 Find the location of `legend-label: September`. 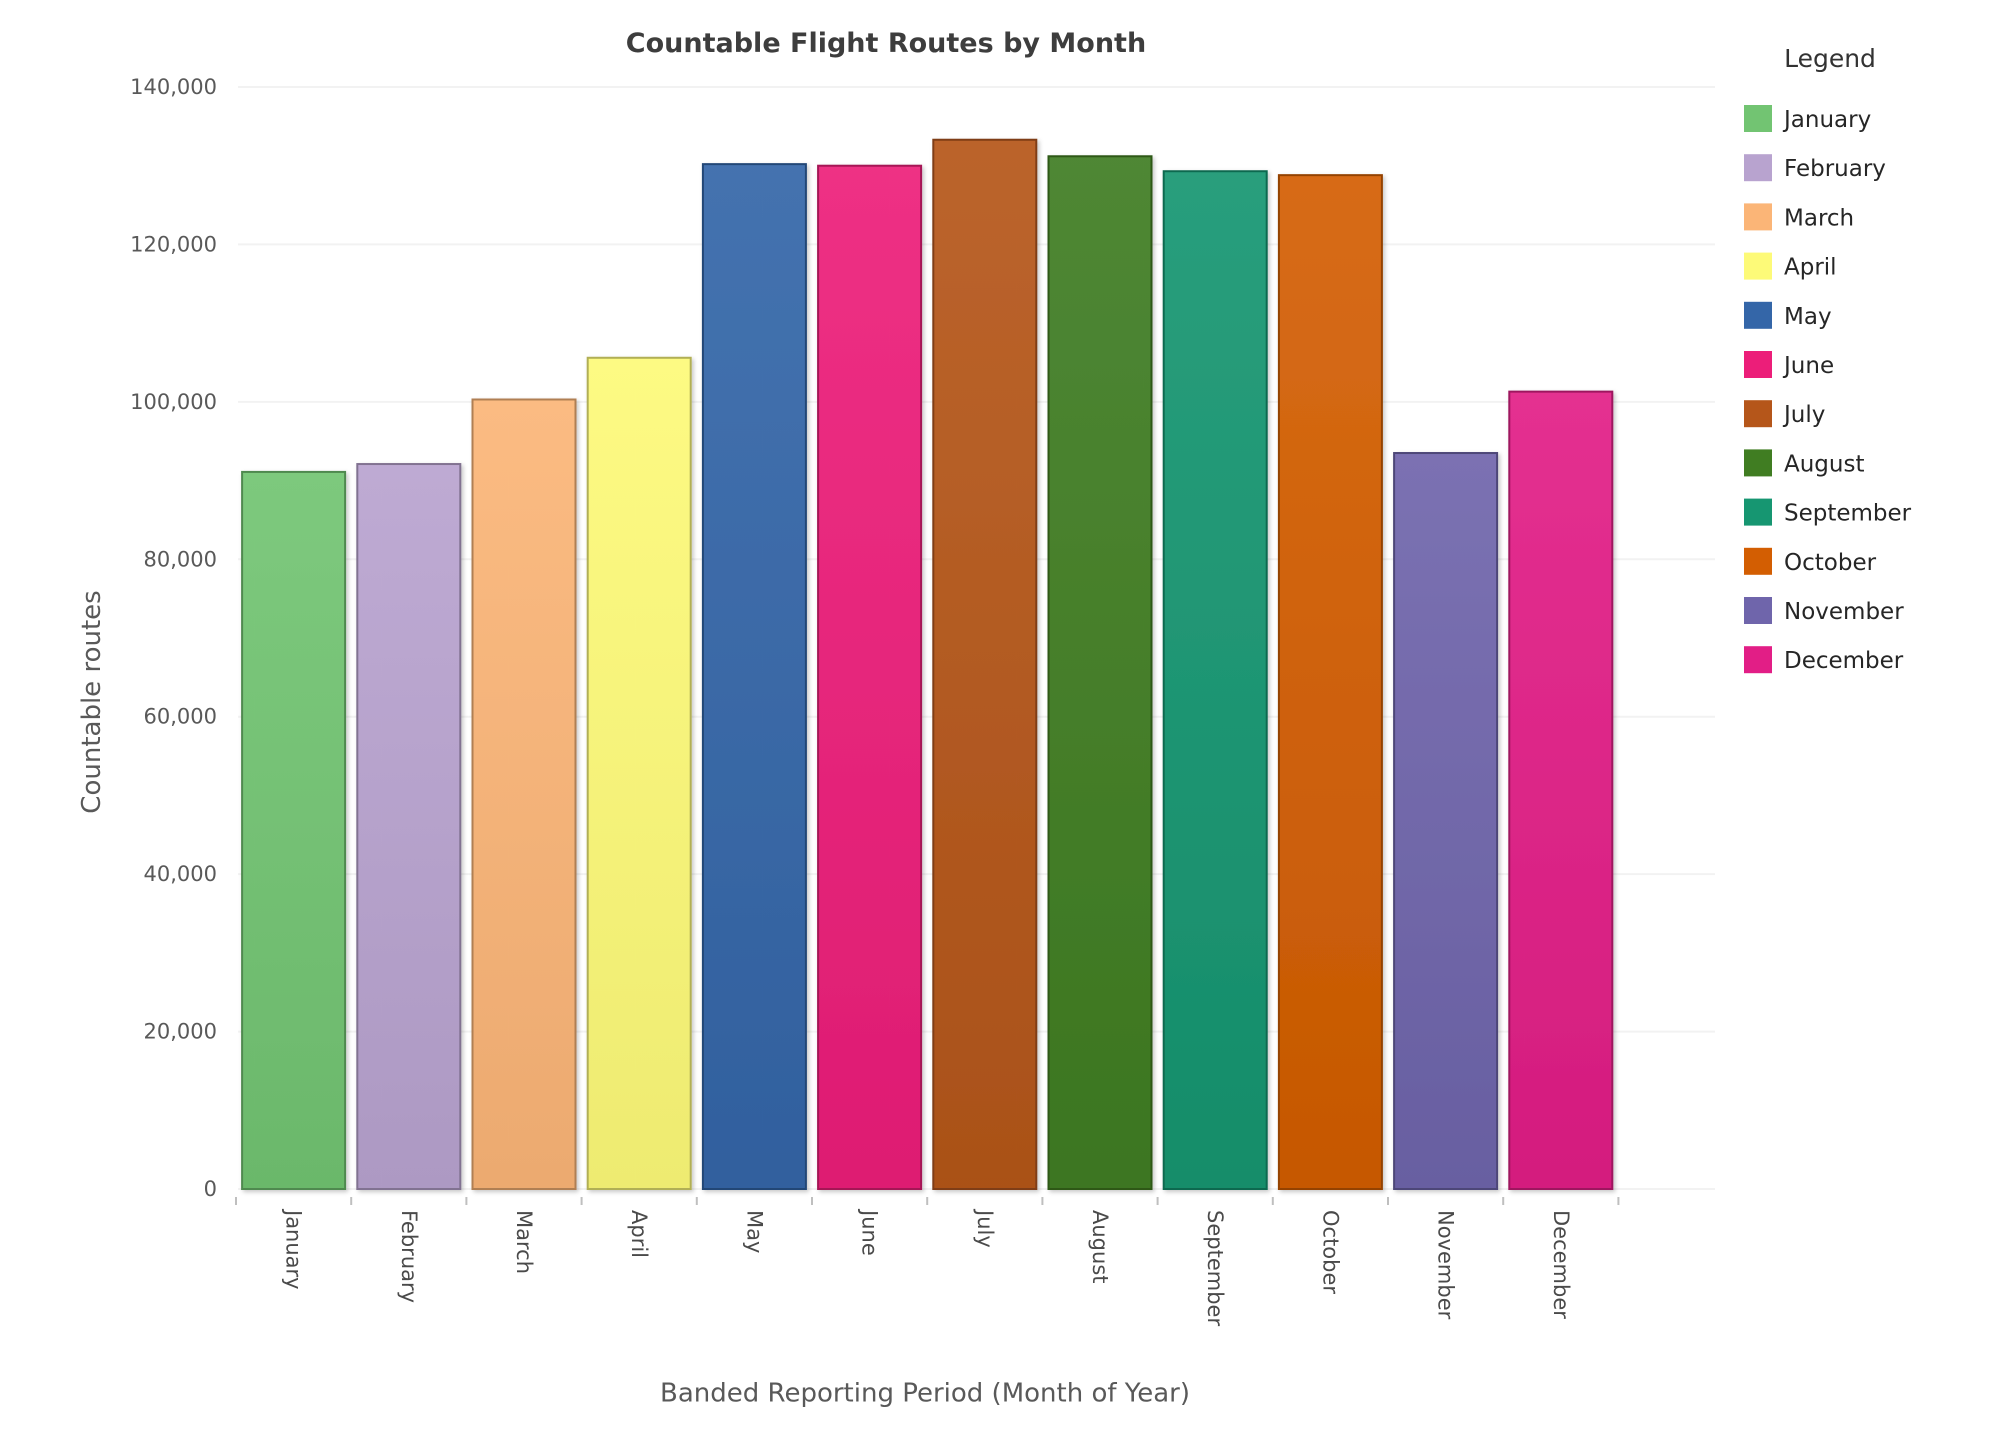

legend-label: September is located at coordinates (1848, 514).